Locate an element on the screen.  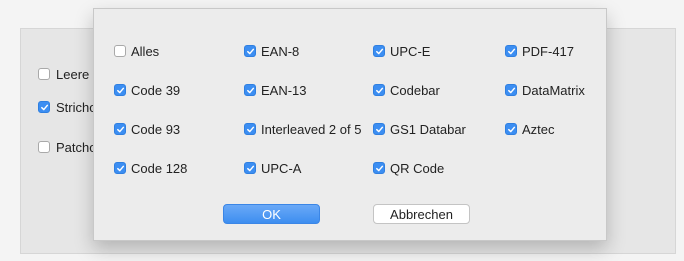
option-gs1-databar: GS1 Databar is located at coordinates (419, 129).